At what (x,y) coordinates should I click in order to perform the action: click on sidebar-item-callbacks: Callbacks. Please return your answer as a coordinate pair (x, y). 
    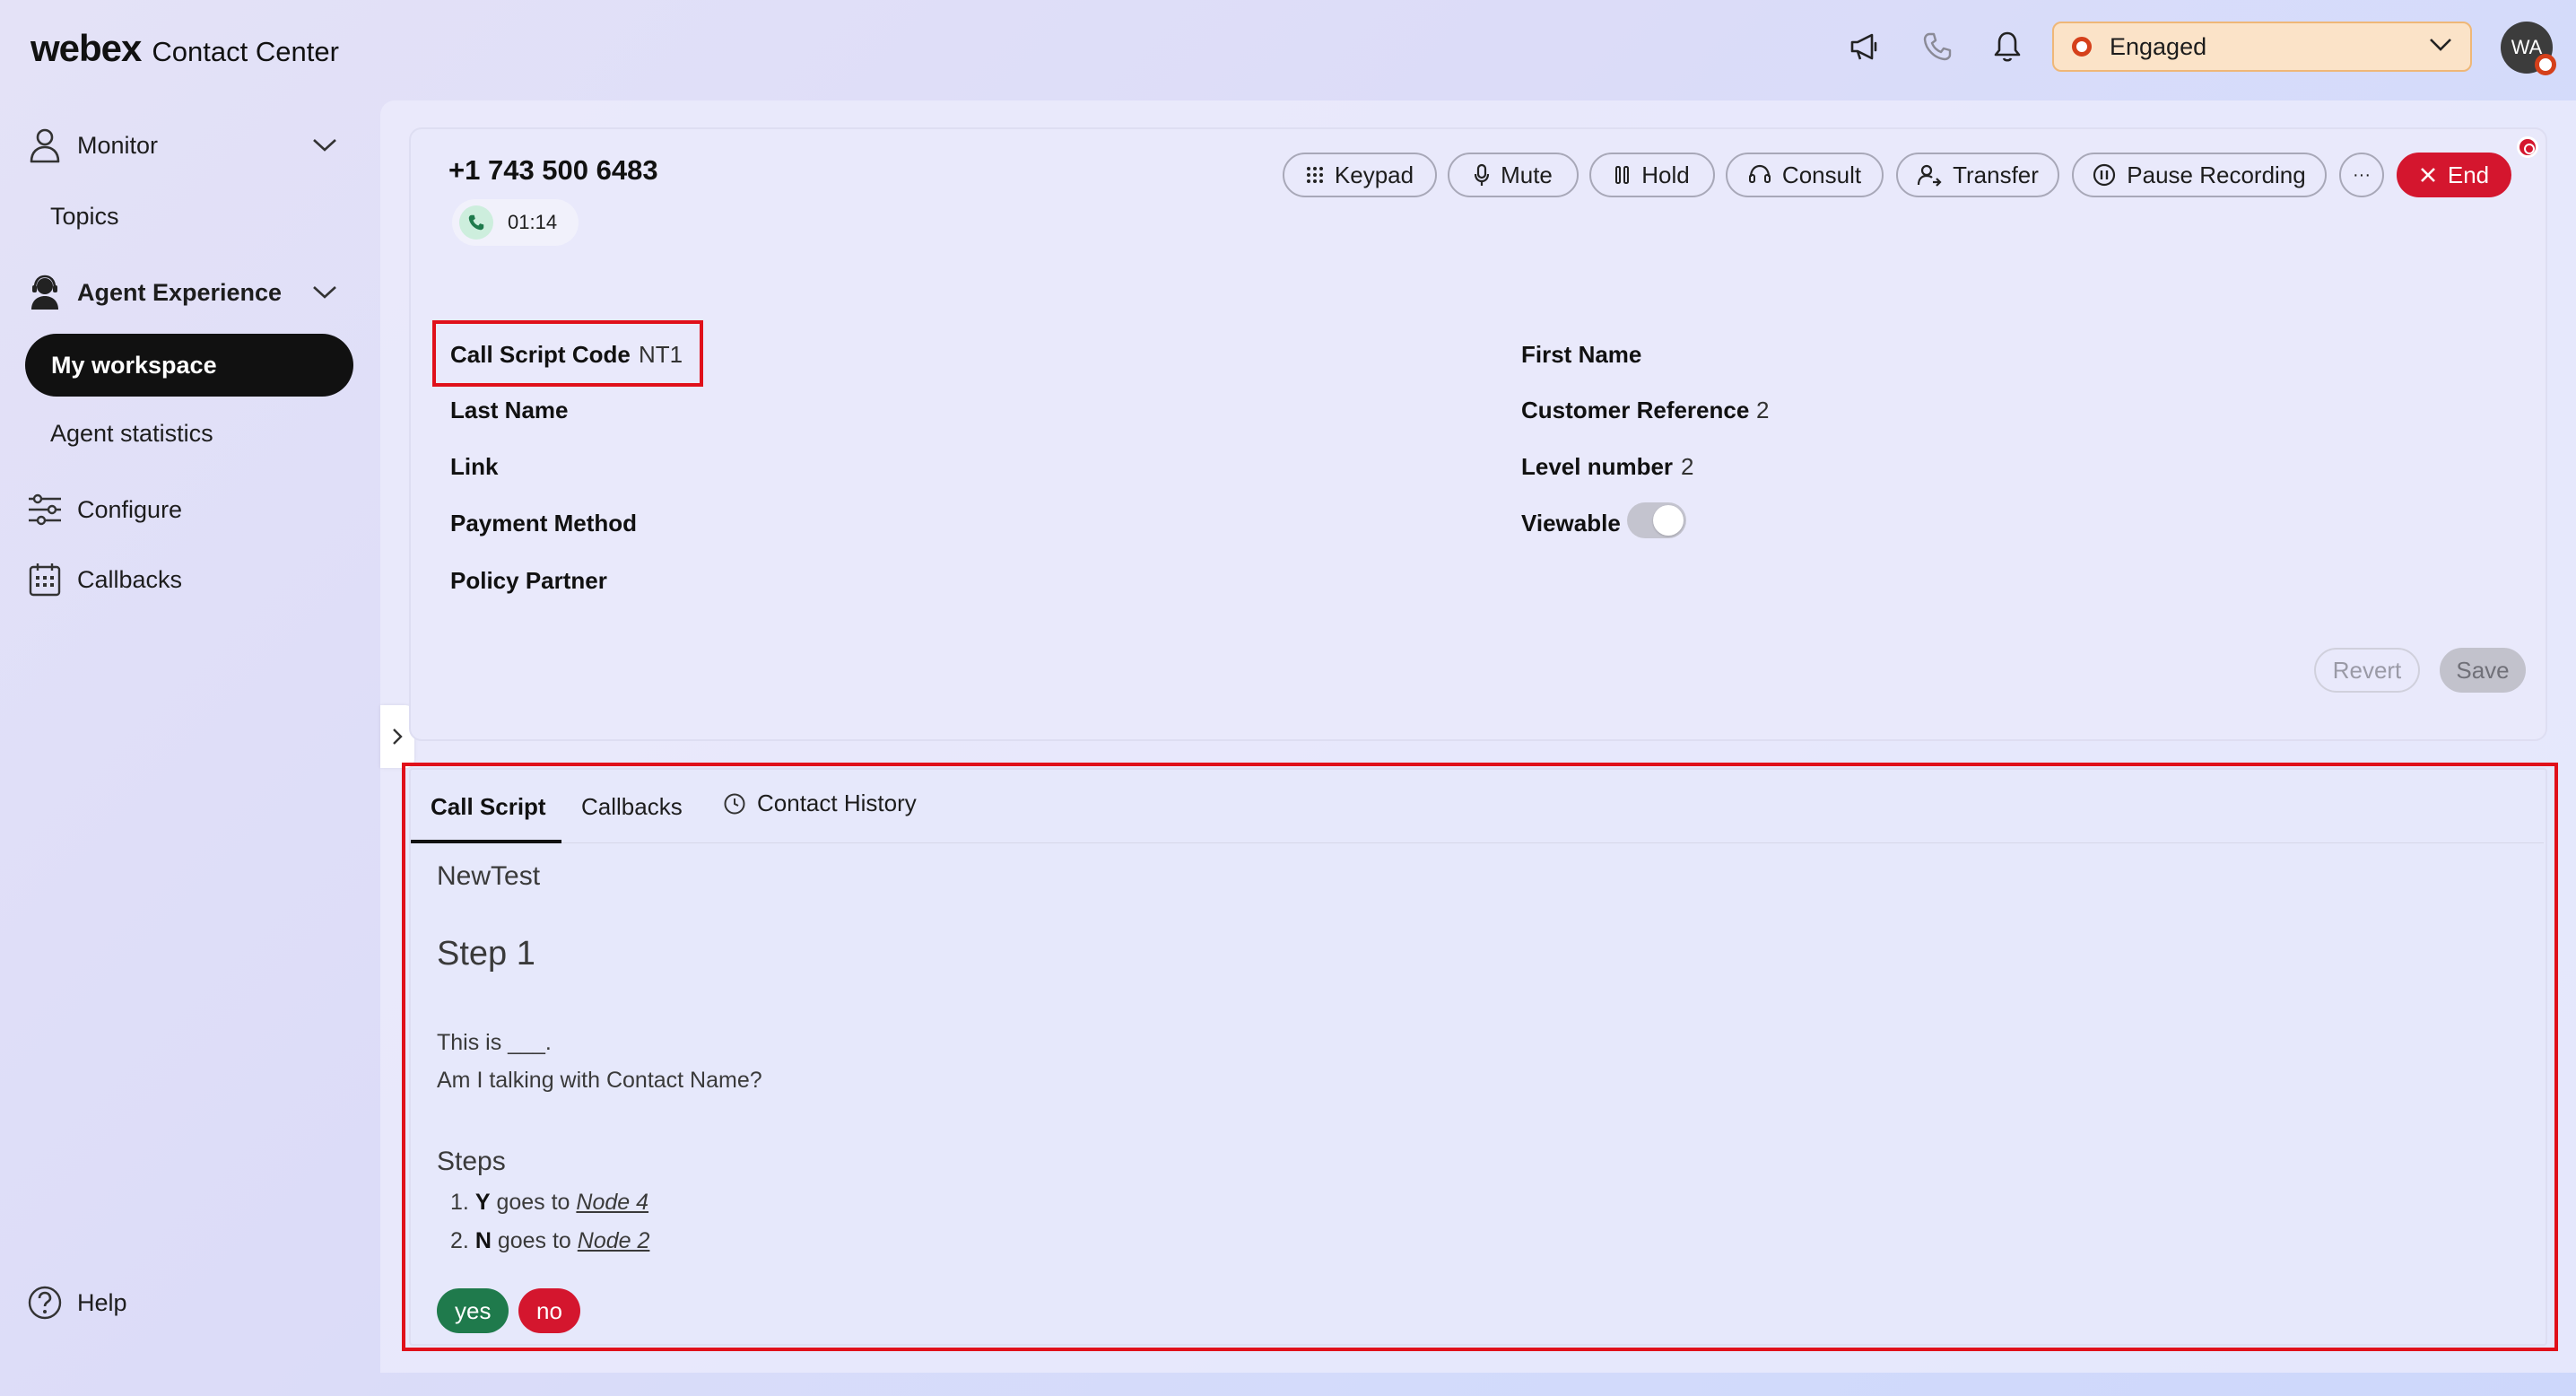
    Looking at the image, I should click on (103, 579).